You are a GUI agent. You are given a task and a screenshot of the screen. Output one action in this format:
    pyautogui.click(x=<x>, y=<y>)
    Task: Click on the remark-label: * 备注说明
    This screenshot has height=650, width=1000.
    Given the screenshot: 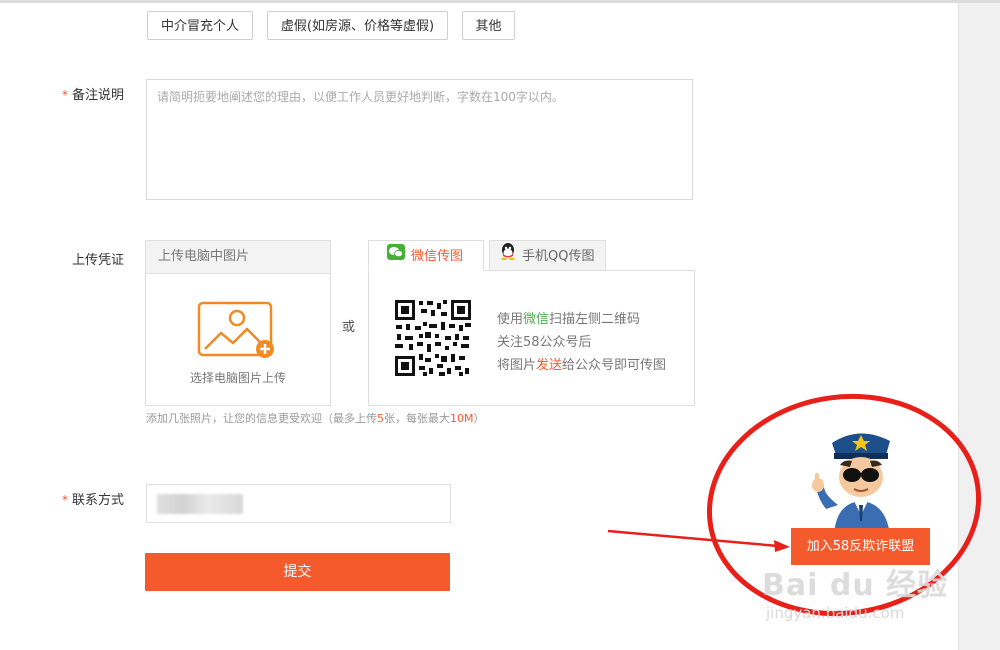 What is the action you would take?
    pyautogui.click(x=93, y=93)
    